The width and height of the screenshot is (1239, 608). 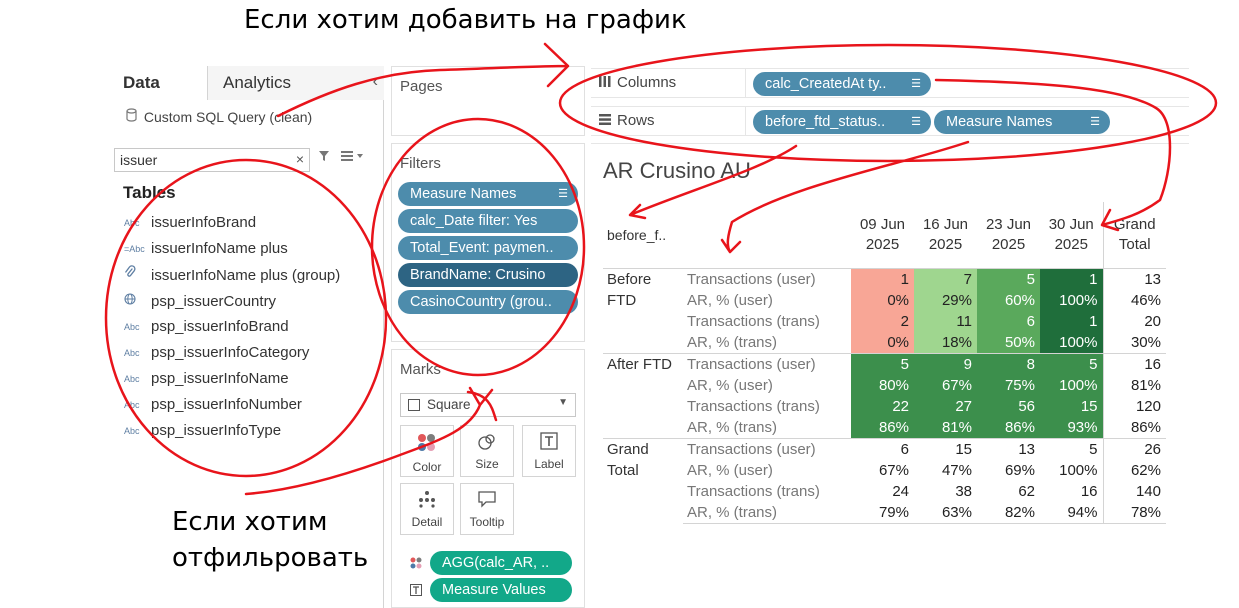 I want to click on rows-pill: before_ftd_status.. ☰, so click(x=842, y=122).